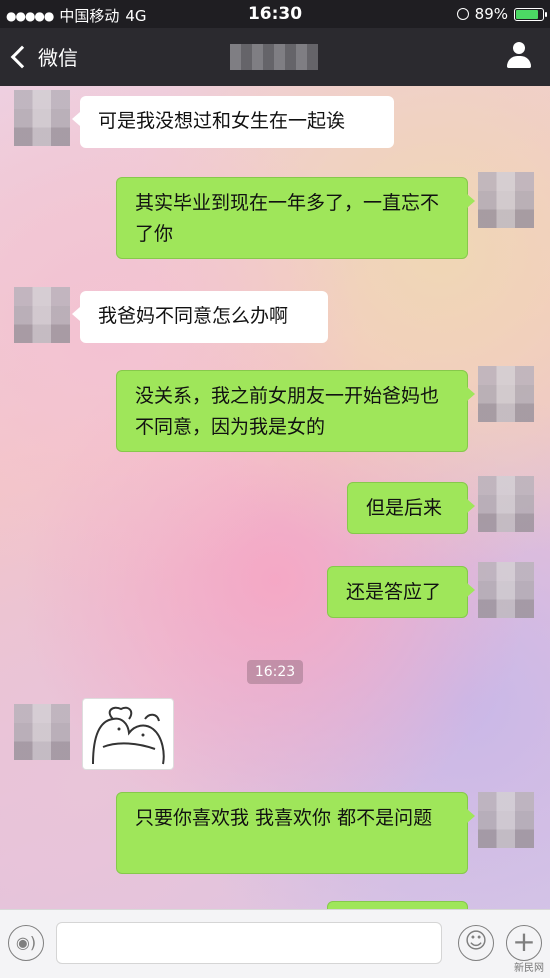 The width and height of the screenshot is (550, 978). I want to click on chat-header: 微信, so click(275, 57).